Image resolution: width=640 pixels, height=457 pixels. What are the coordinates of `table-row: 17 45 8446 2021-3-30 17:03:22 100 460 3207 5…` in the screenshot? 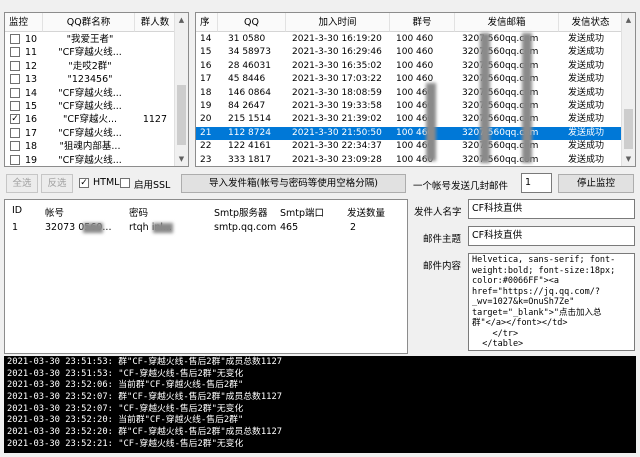 It's located at (408, 79).